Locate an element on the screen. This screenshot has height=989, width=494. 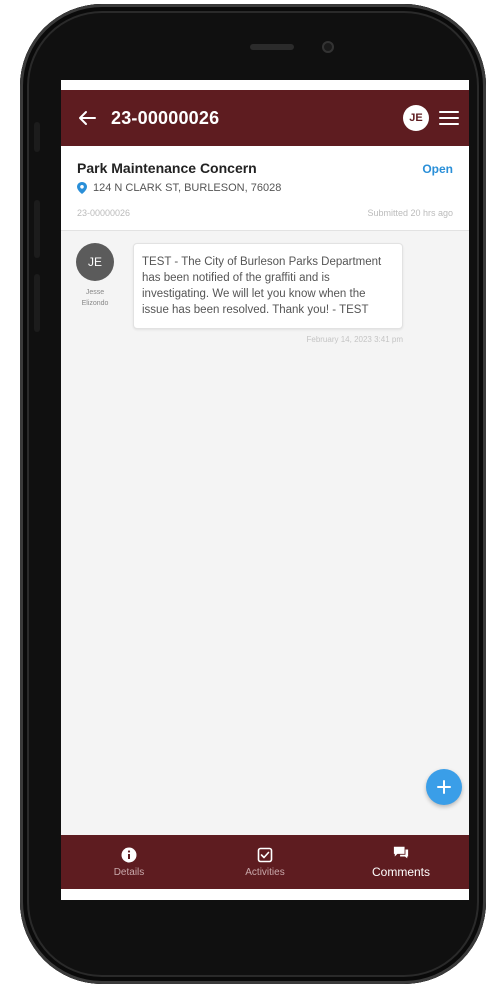
arrow-left-icon is located at coordinates (87, 118).